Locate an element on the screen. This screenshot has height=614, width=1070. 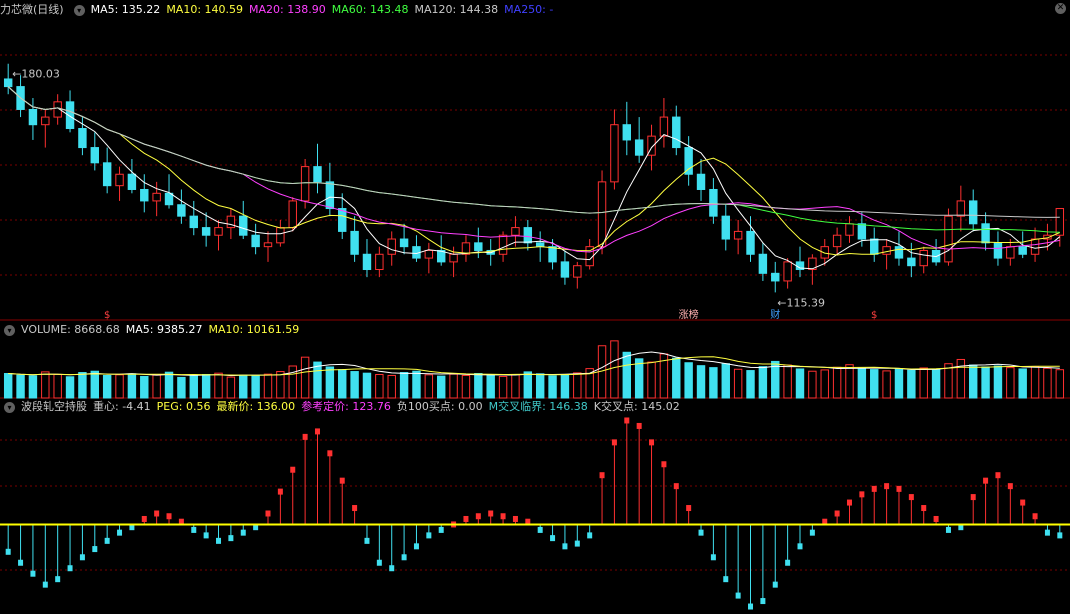
volume-label-0: VOLUME: 8668.68 is located at coordinates (70, 329).